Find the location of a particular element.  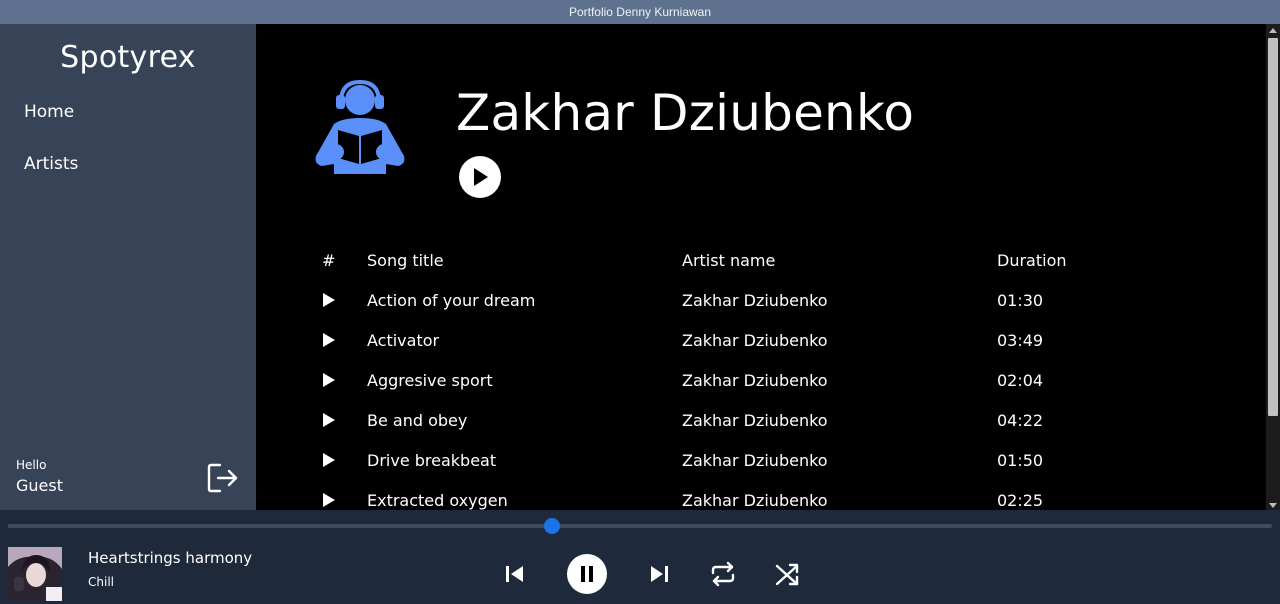

next-button is located at coordinates (659, 574).